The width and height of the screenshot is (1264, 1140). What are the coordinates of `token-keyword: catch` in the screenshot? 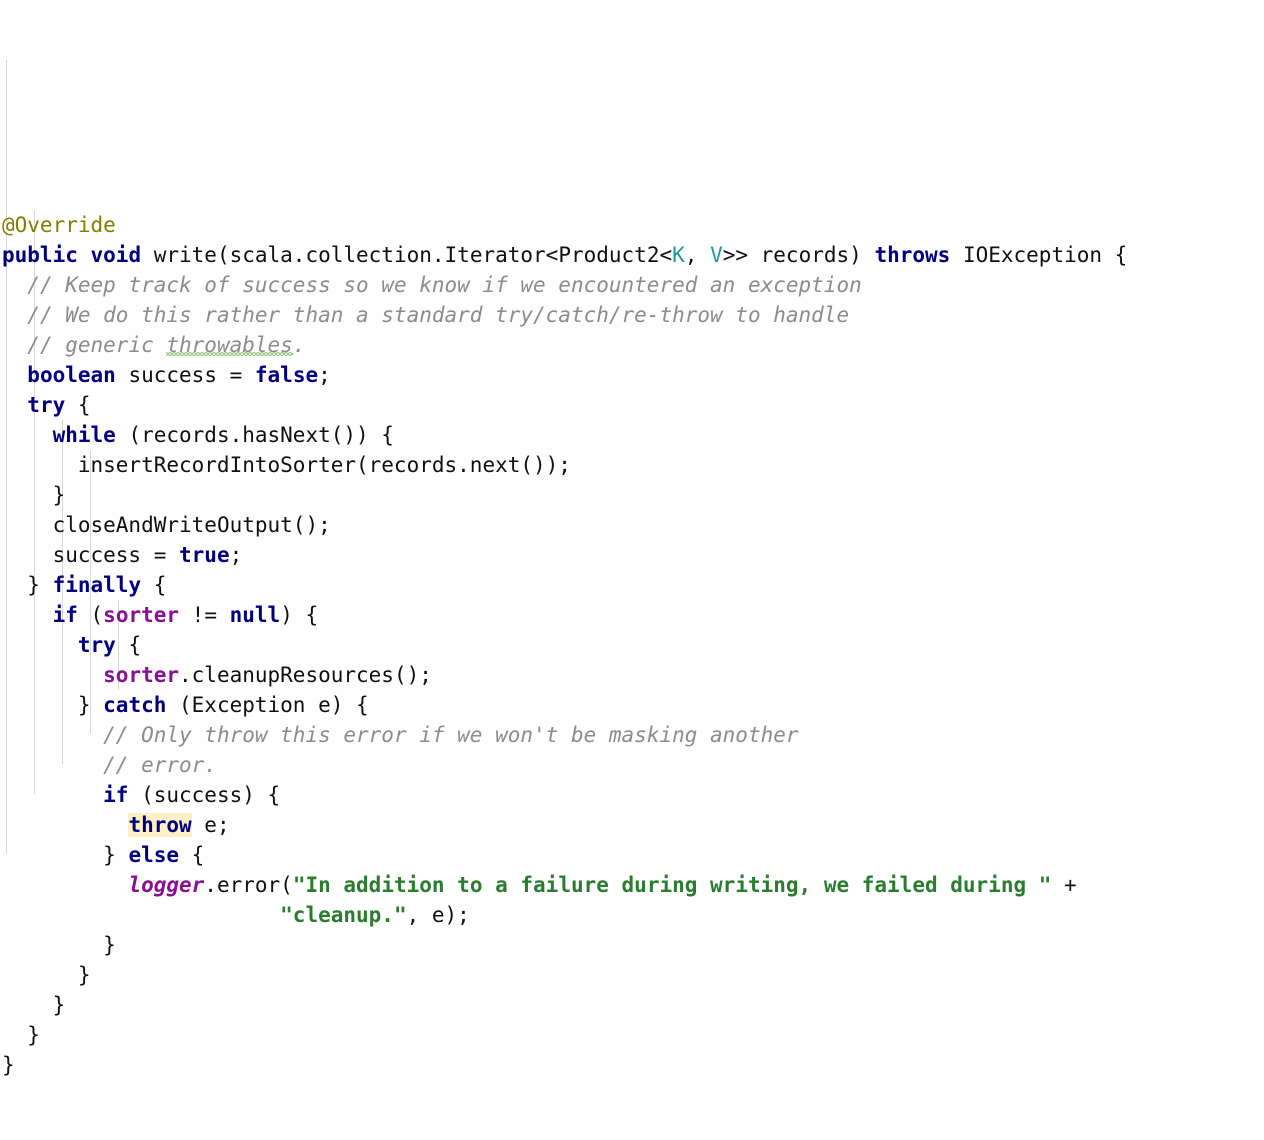 It's located at (135, 705).